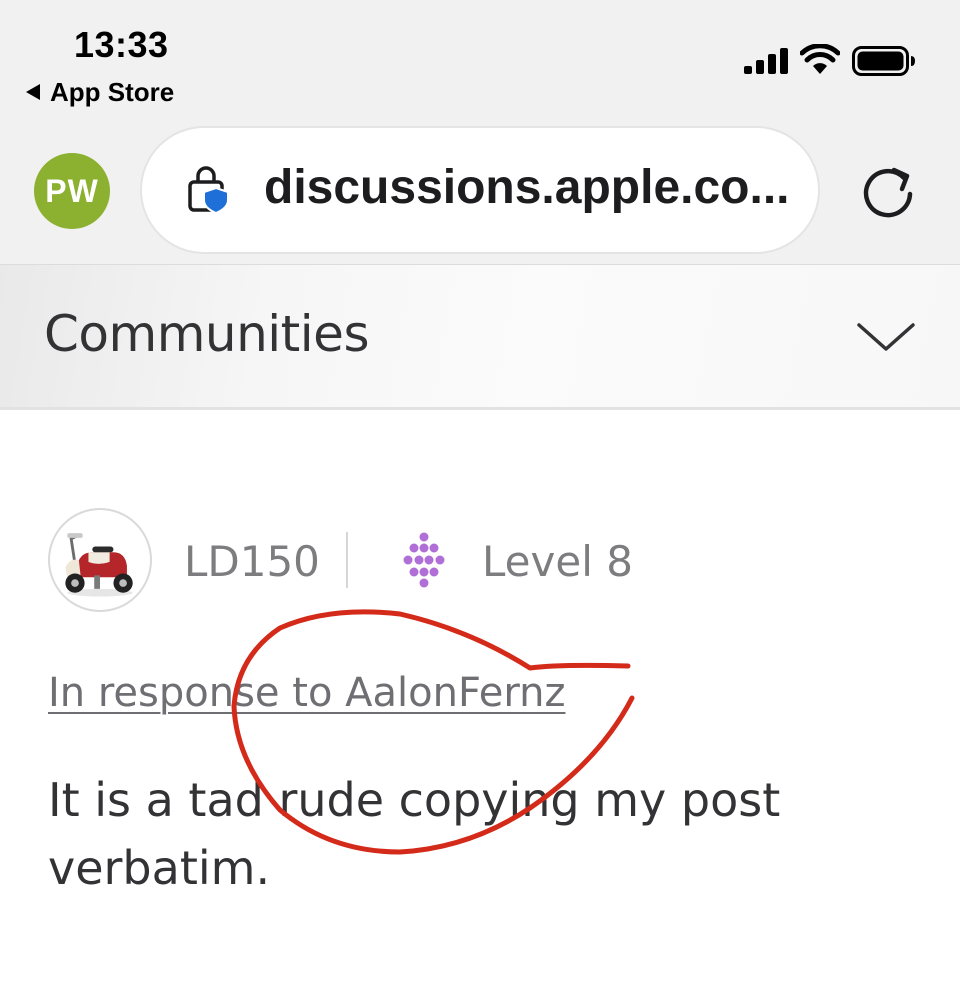 This screenshot has height=990, width=960. I want to click on level-badge-icon, so click(424, 560).